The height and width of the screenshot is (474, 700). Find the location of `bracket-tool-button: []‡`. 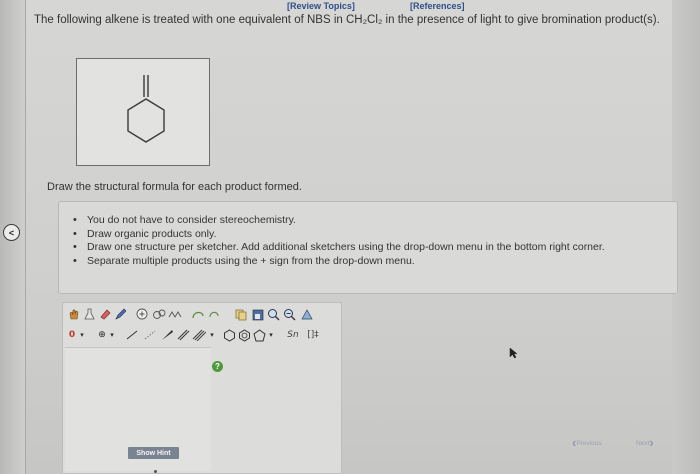

bracket-tool-button: []‡ is located at coordinates (313, 335).